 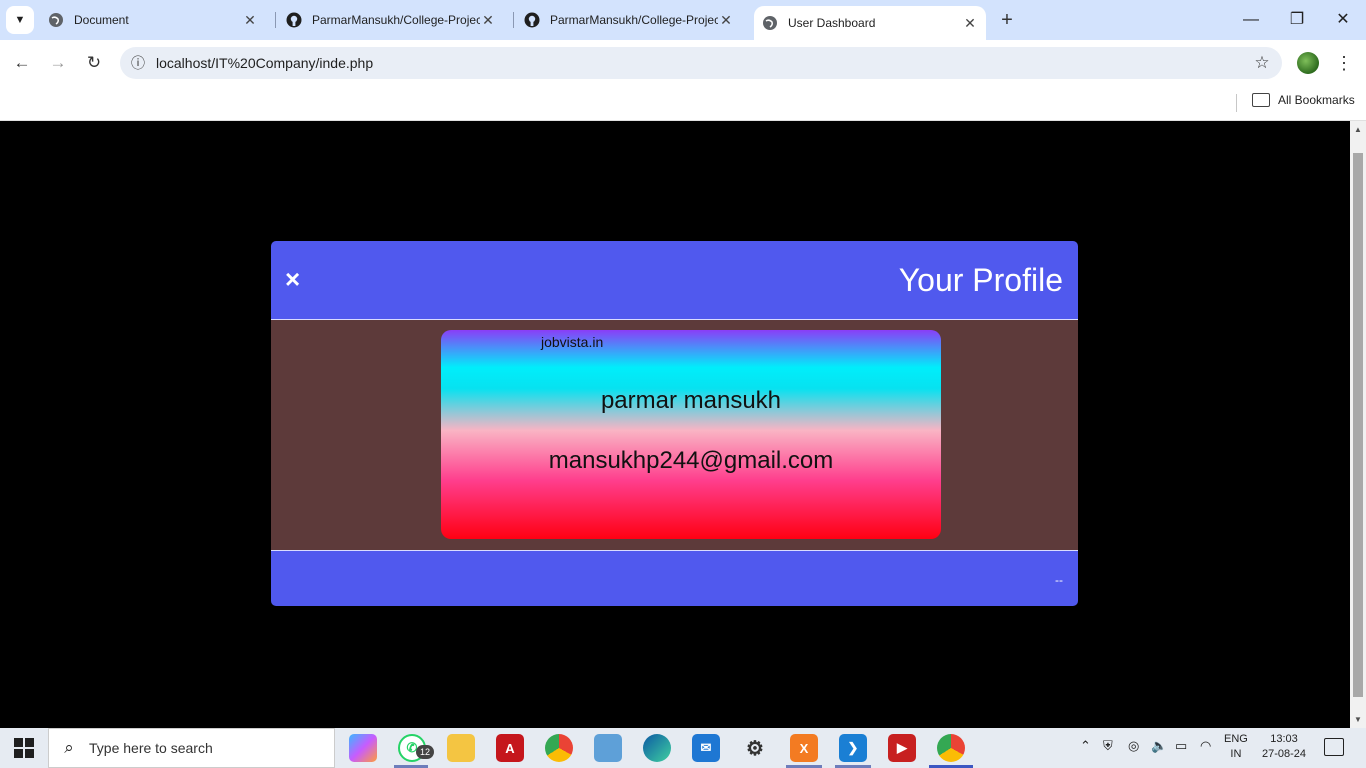 I want to click on control-panel-icon, so click(x=608, y=748).